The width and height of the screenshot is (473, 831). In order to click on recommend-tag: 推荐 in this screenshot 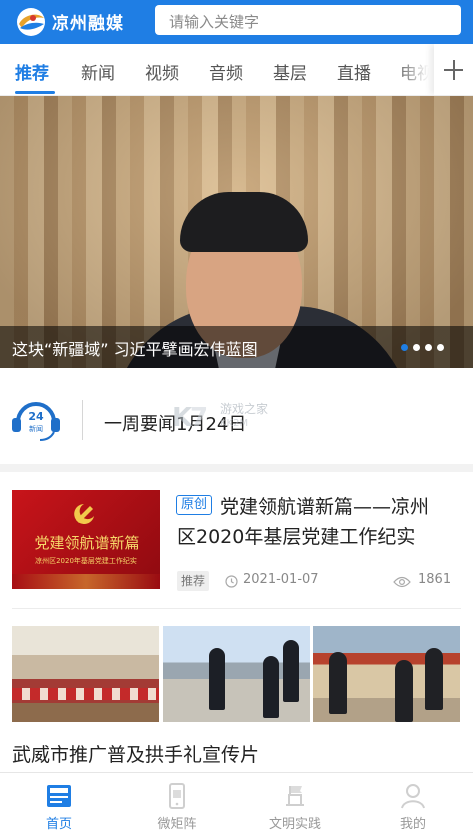, I will do `click(193, 581)`.